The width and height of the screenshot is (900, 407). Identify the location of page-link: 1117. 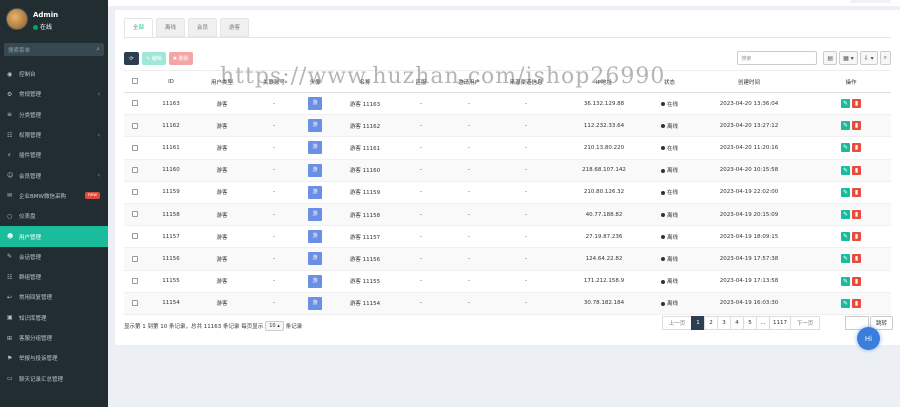
(780, 323).